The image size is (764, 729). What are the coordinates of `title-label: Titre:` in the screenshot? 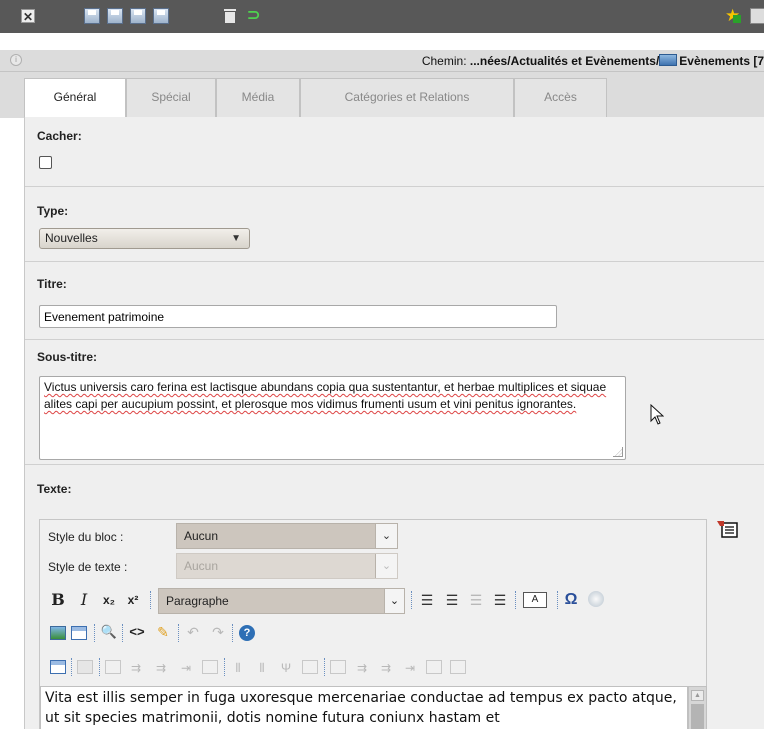 It's located at (52, 284).